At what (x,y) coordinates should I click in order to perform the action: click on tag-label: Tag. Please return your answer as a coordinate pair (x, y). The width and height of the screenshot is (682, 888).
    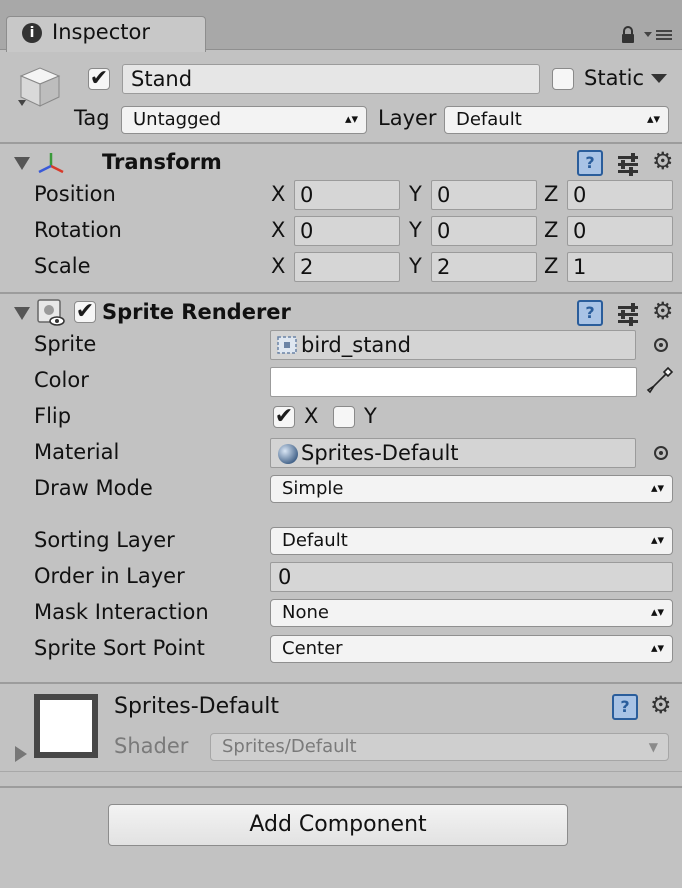
    Looking at the image, I should click on (92, 118).